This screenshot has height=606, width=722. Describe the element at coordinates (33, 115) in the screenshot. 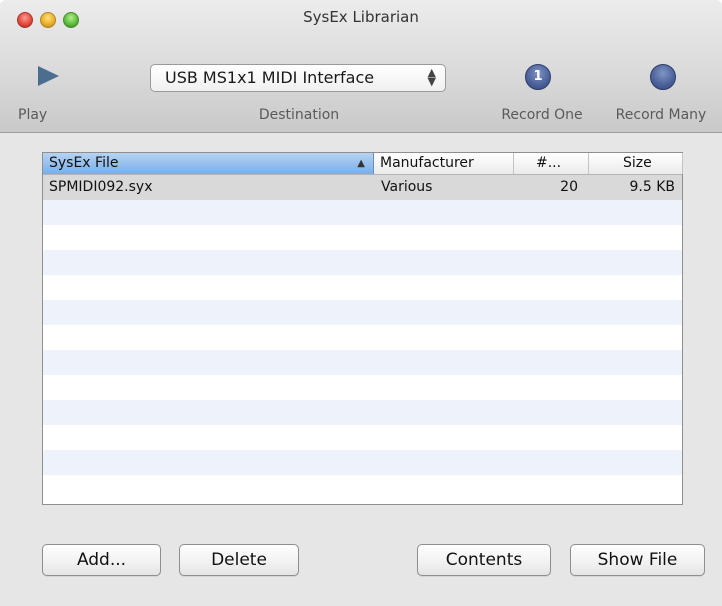

I see `play-label: Play` at that location.